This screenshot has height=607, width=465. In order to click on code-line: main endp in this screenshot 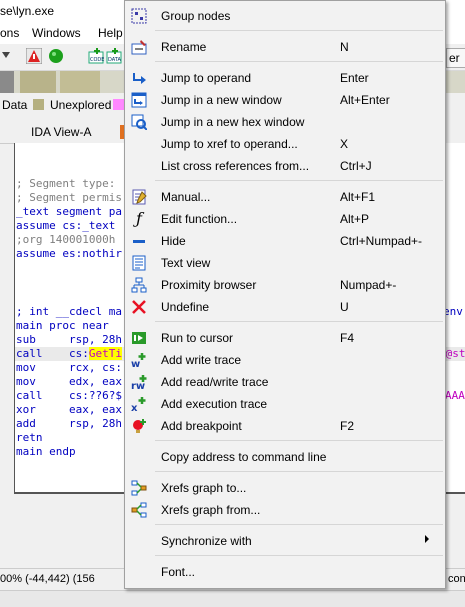, I will do `click(46, 451)`.